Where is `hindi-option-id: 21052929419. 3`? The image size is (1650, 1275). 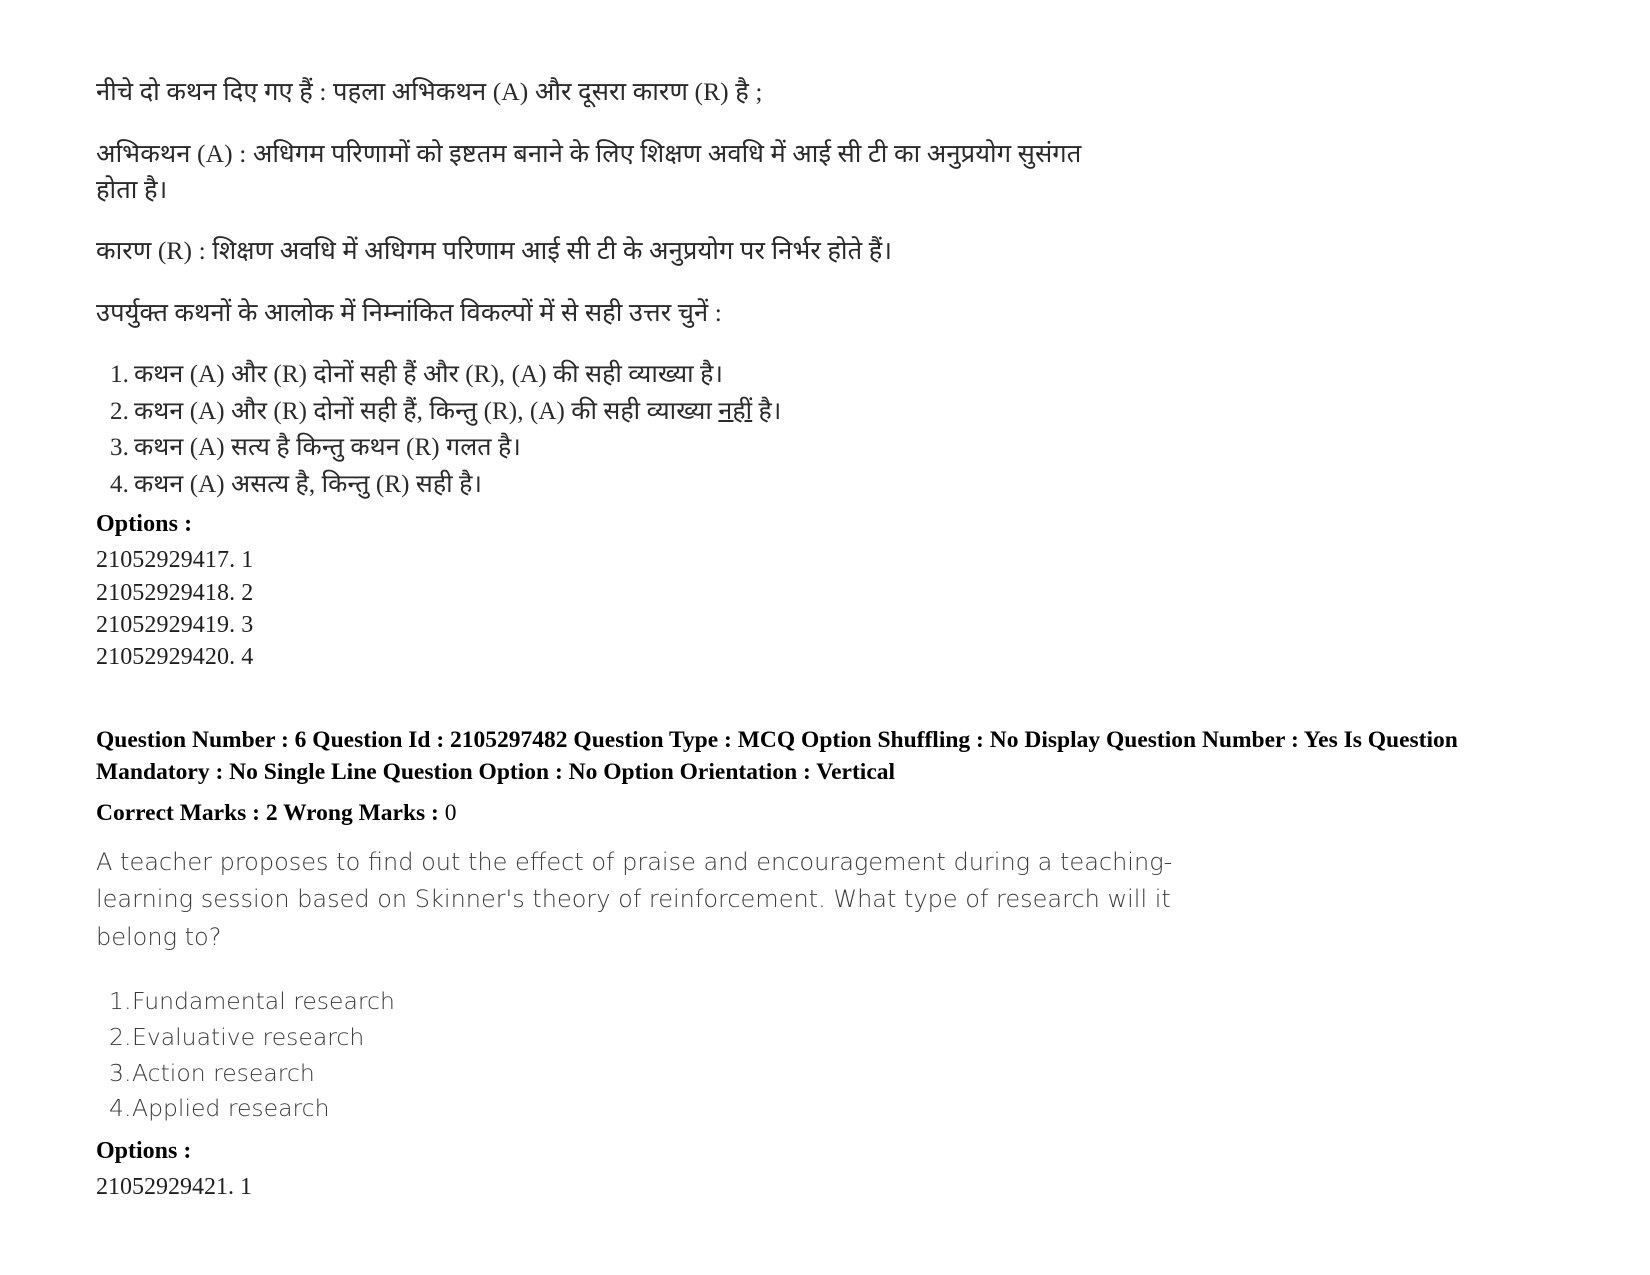 hindi-option-id: 21052929419. 3 is located at coordinates (175, 624).